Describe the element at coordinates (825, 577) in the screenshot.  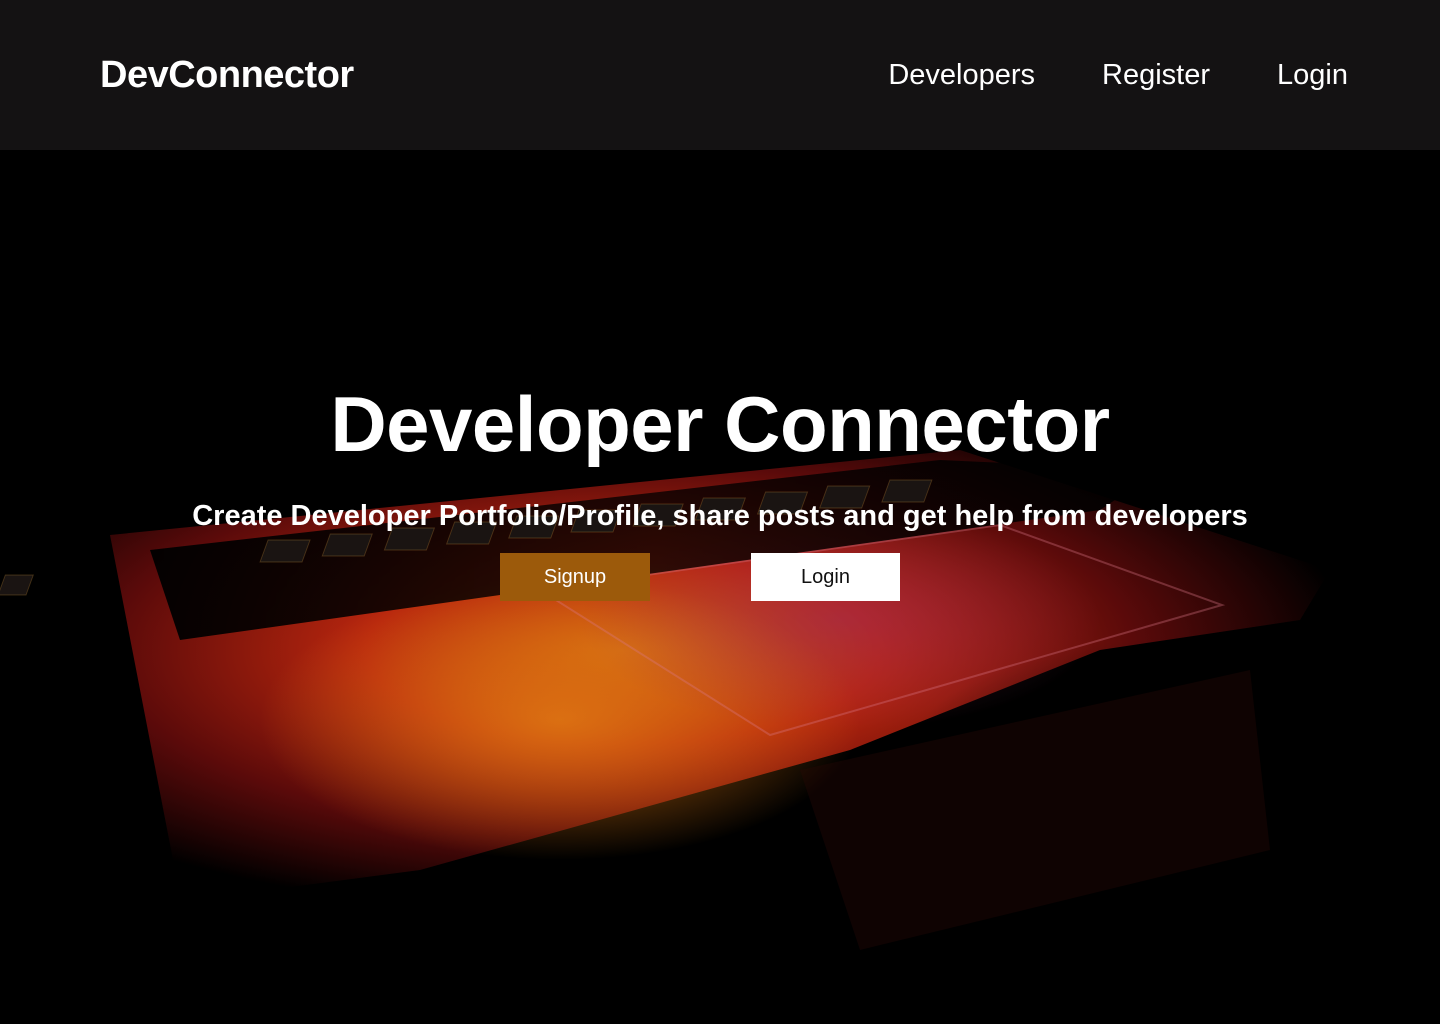
I see `login-button: Login` at that location.